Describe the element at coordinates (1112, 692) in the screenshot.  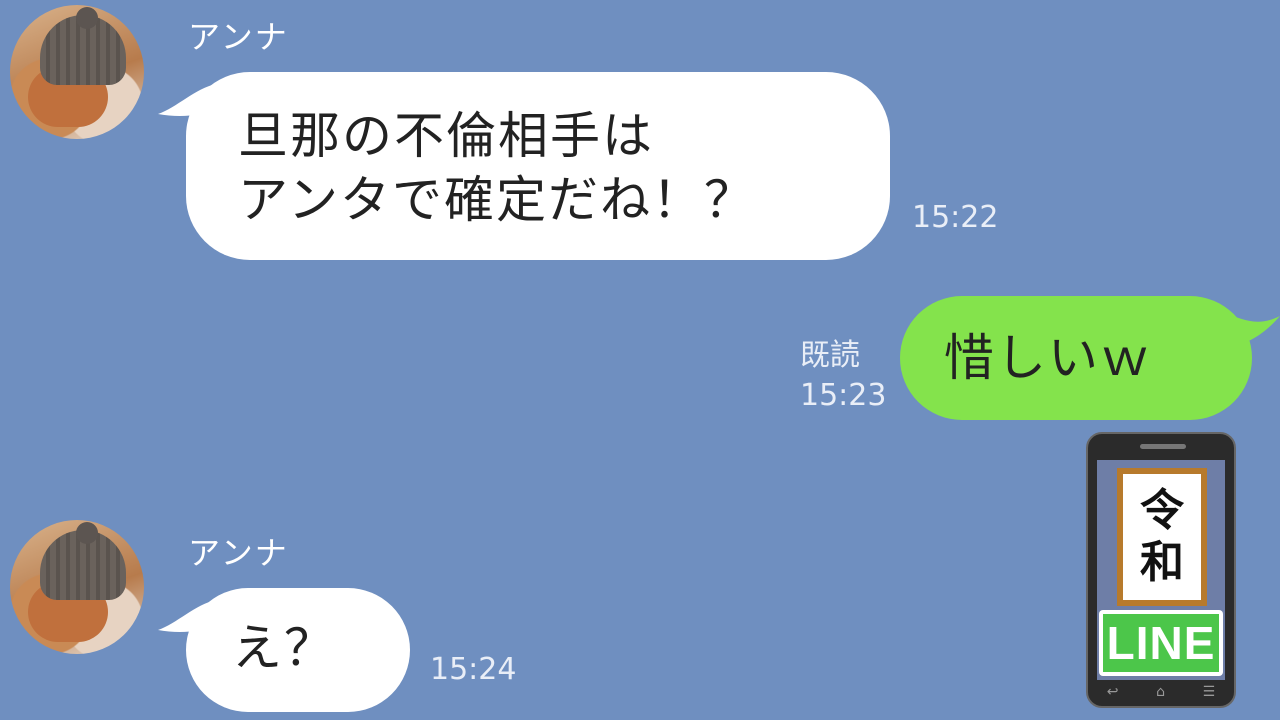
I see `back-icon: ↩` at that location.